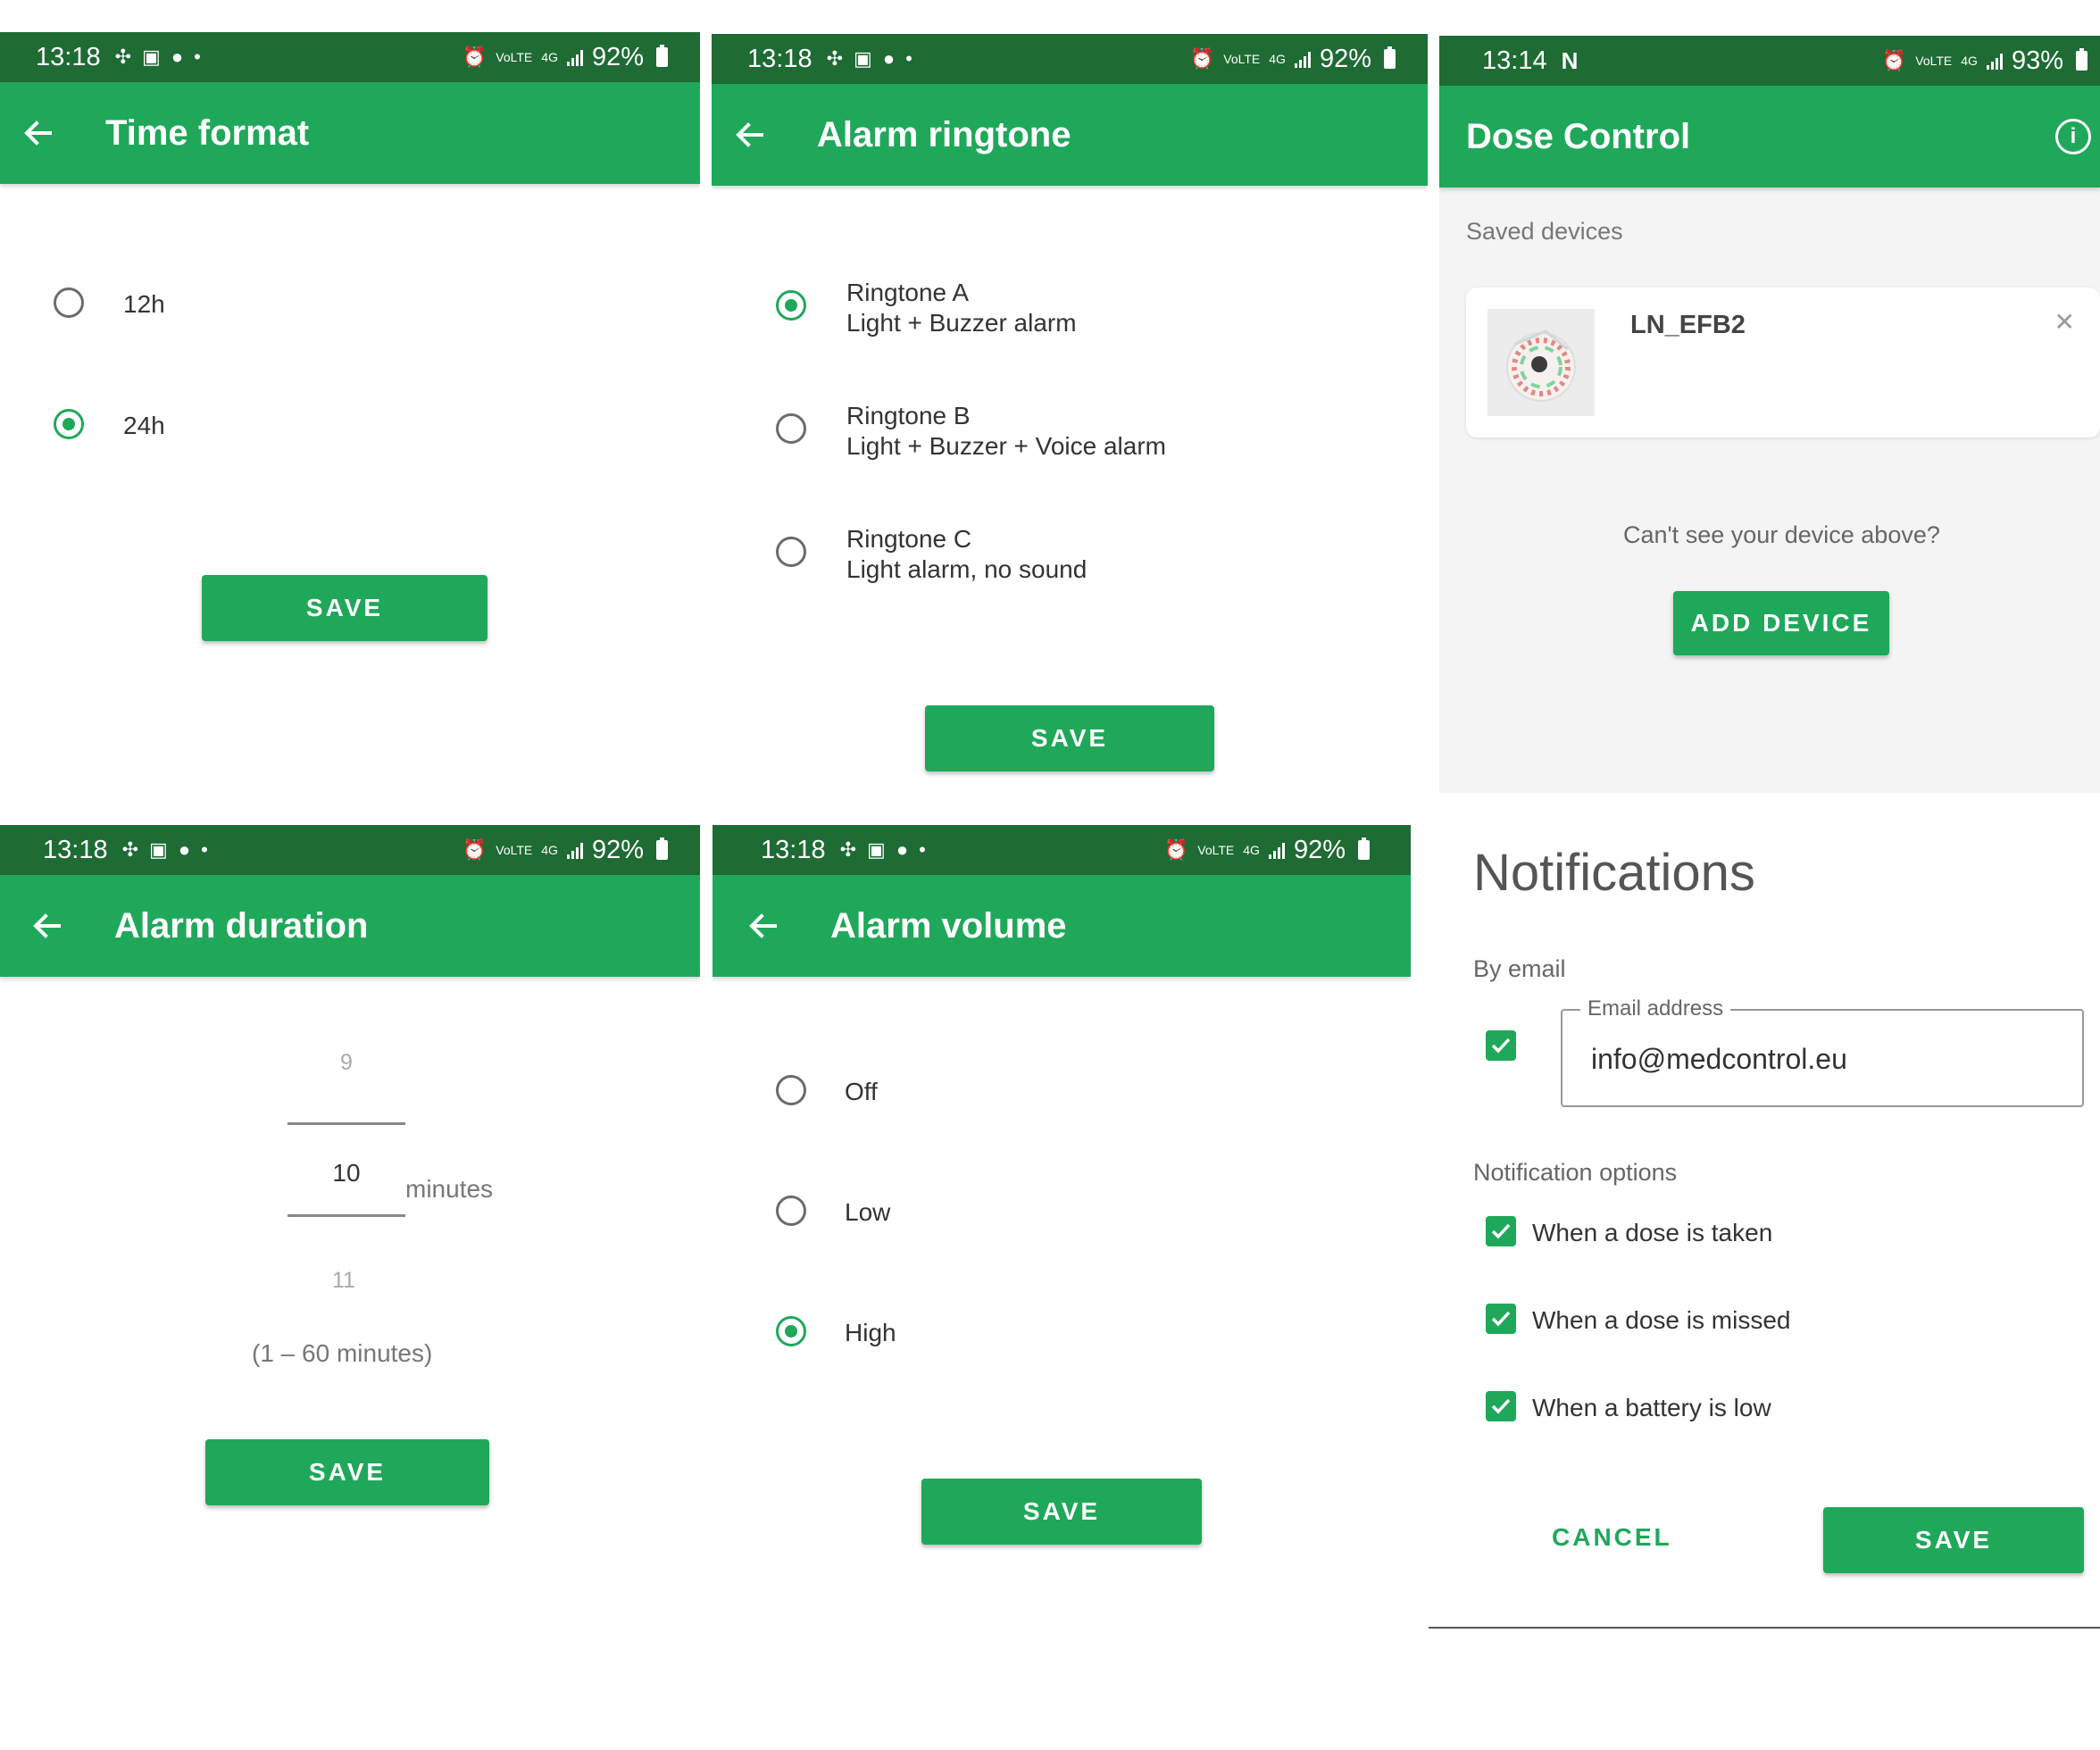  I want to click on page-title: Dose Control, so click(1579, 136).